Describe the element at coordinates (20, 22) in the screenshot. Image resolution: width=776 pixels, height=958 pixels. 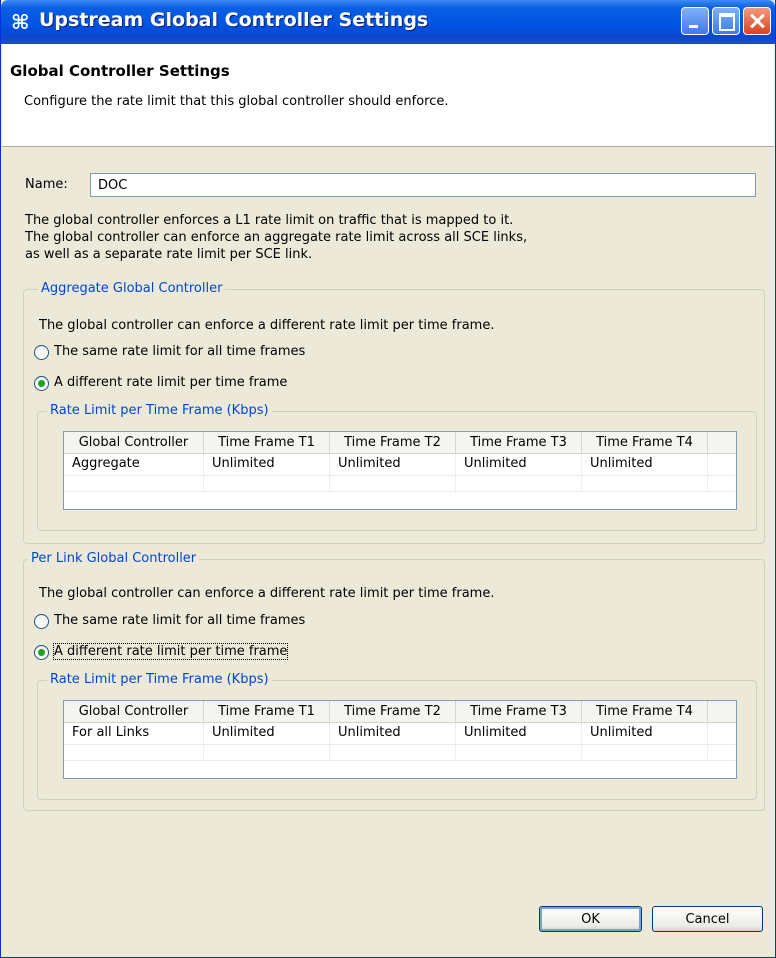
I see `controller-icon: ⌘` at that location.